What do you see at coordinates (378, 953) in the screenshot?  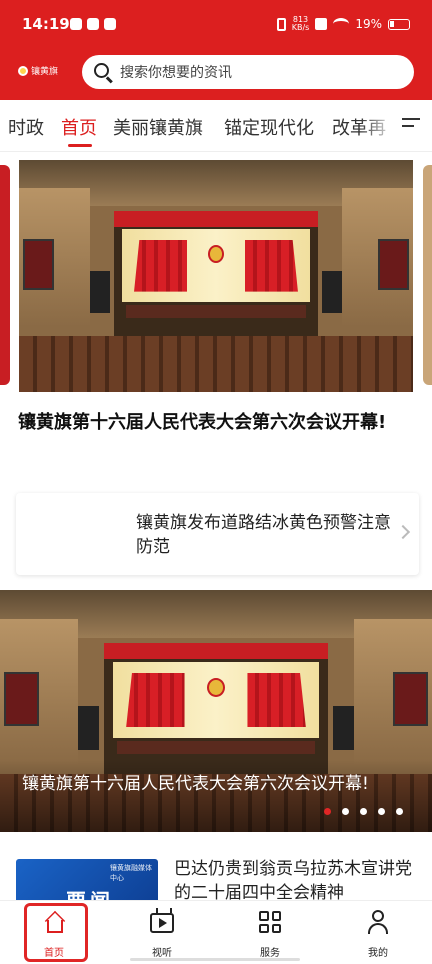 I see `nav-profile-label: 我的` at bounding box center [378, 953].